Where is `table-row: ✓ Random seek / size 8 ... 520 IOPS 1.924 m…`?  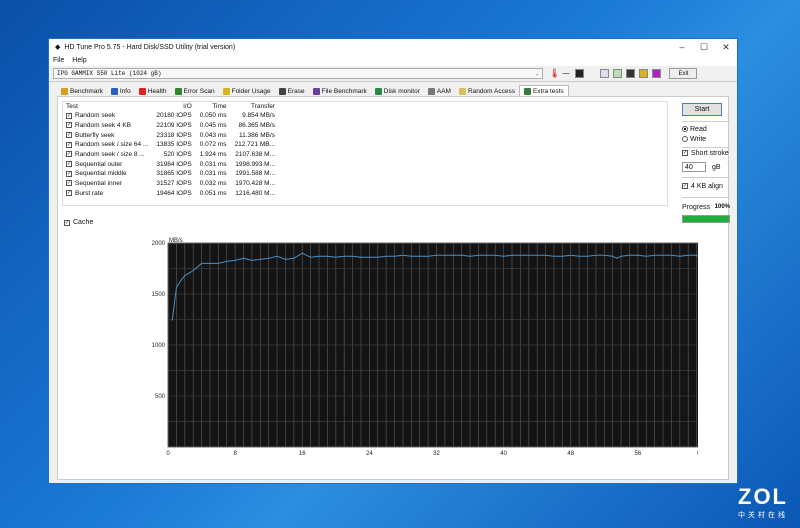
table-row: ✓ Random seek / size 8 ... 520 IOPS 1.924 m… is located at coordinates (170, 155).